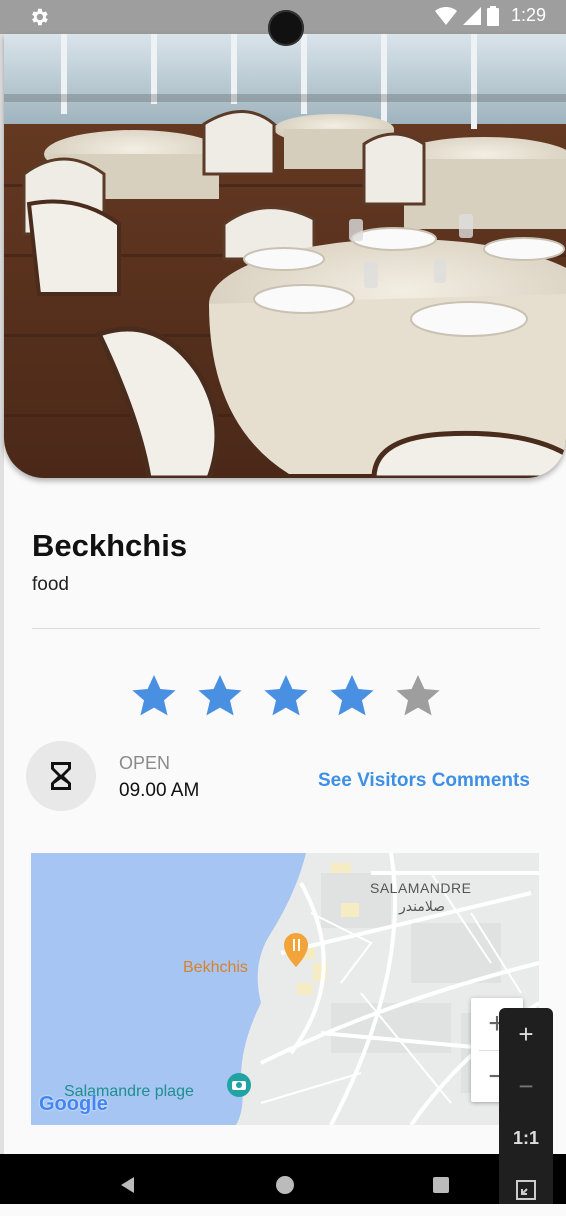 The image size is (566, 1216). I want to click on open-status: OPEN, so click(145, 763).